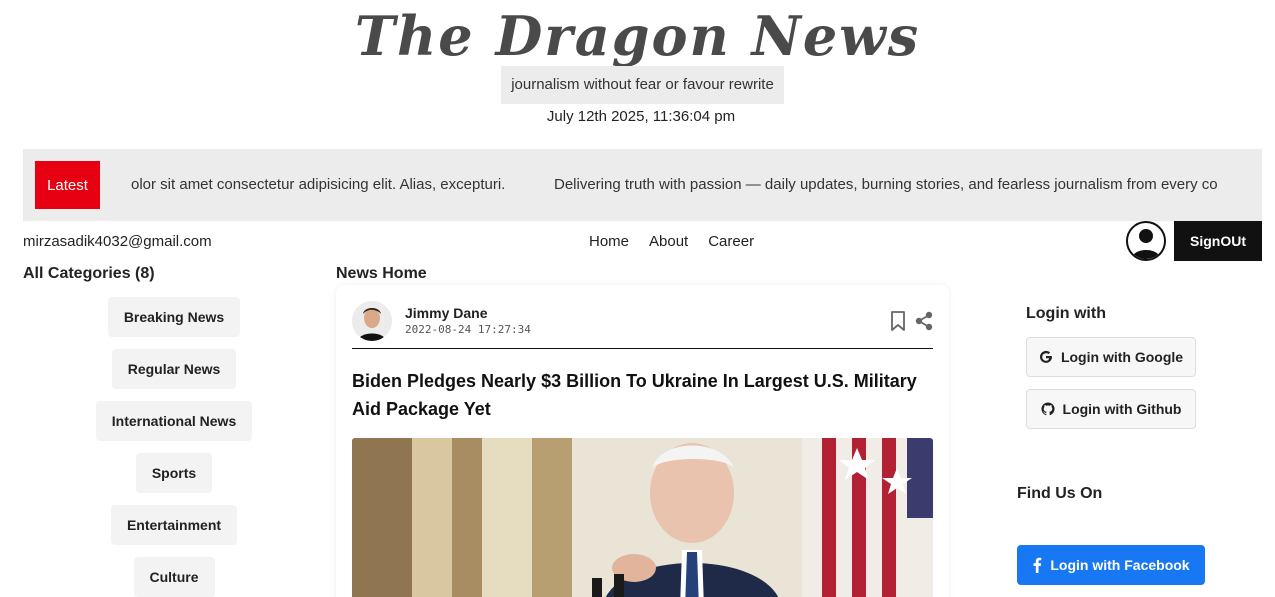  Describe the element at coordinates (117, 241) in the screenshot. I see `user-email: mirzasadik4032@gmail.com` at that location.